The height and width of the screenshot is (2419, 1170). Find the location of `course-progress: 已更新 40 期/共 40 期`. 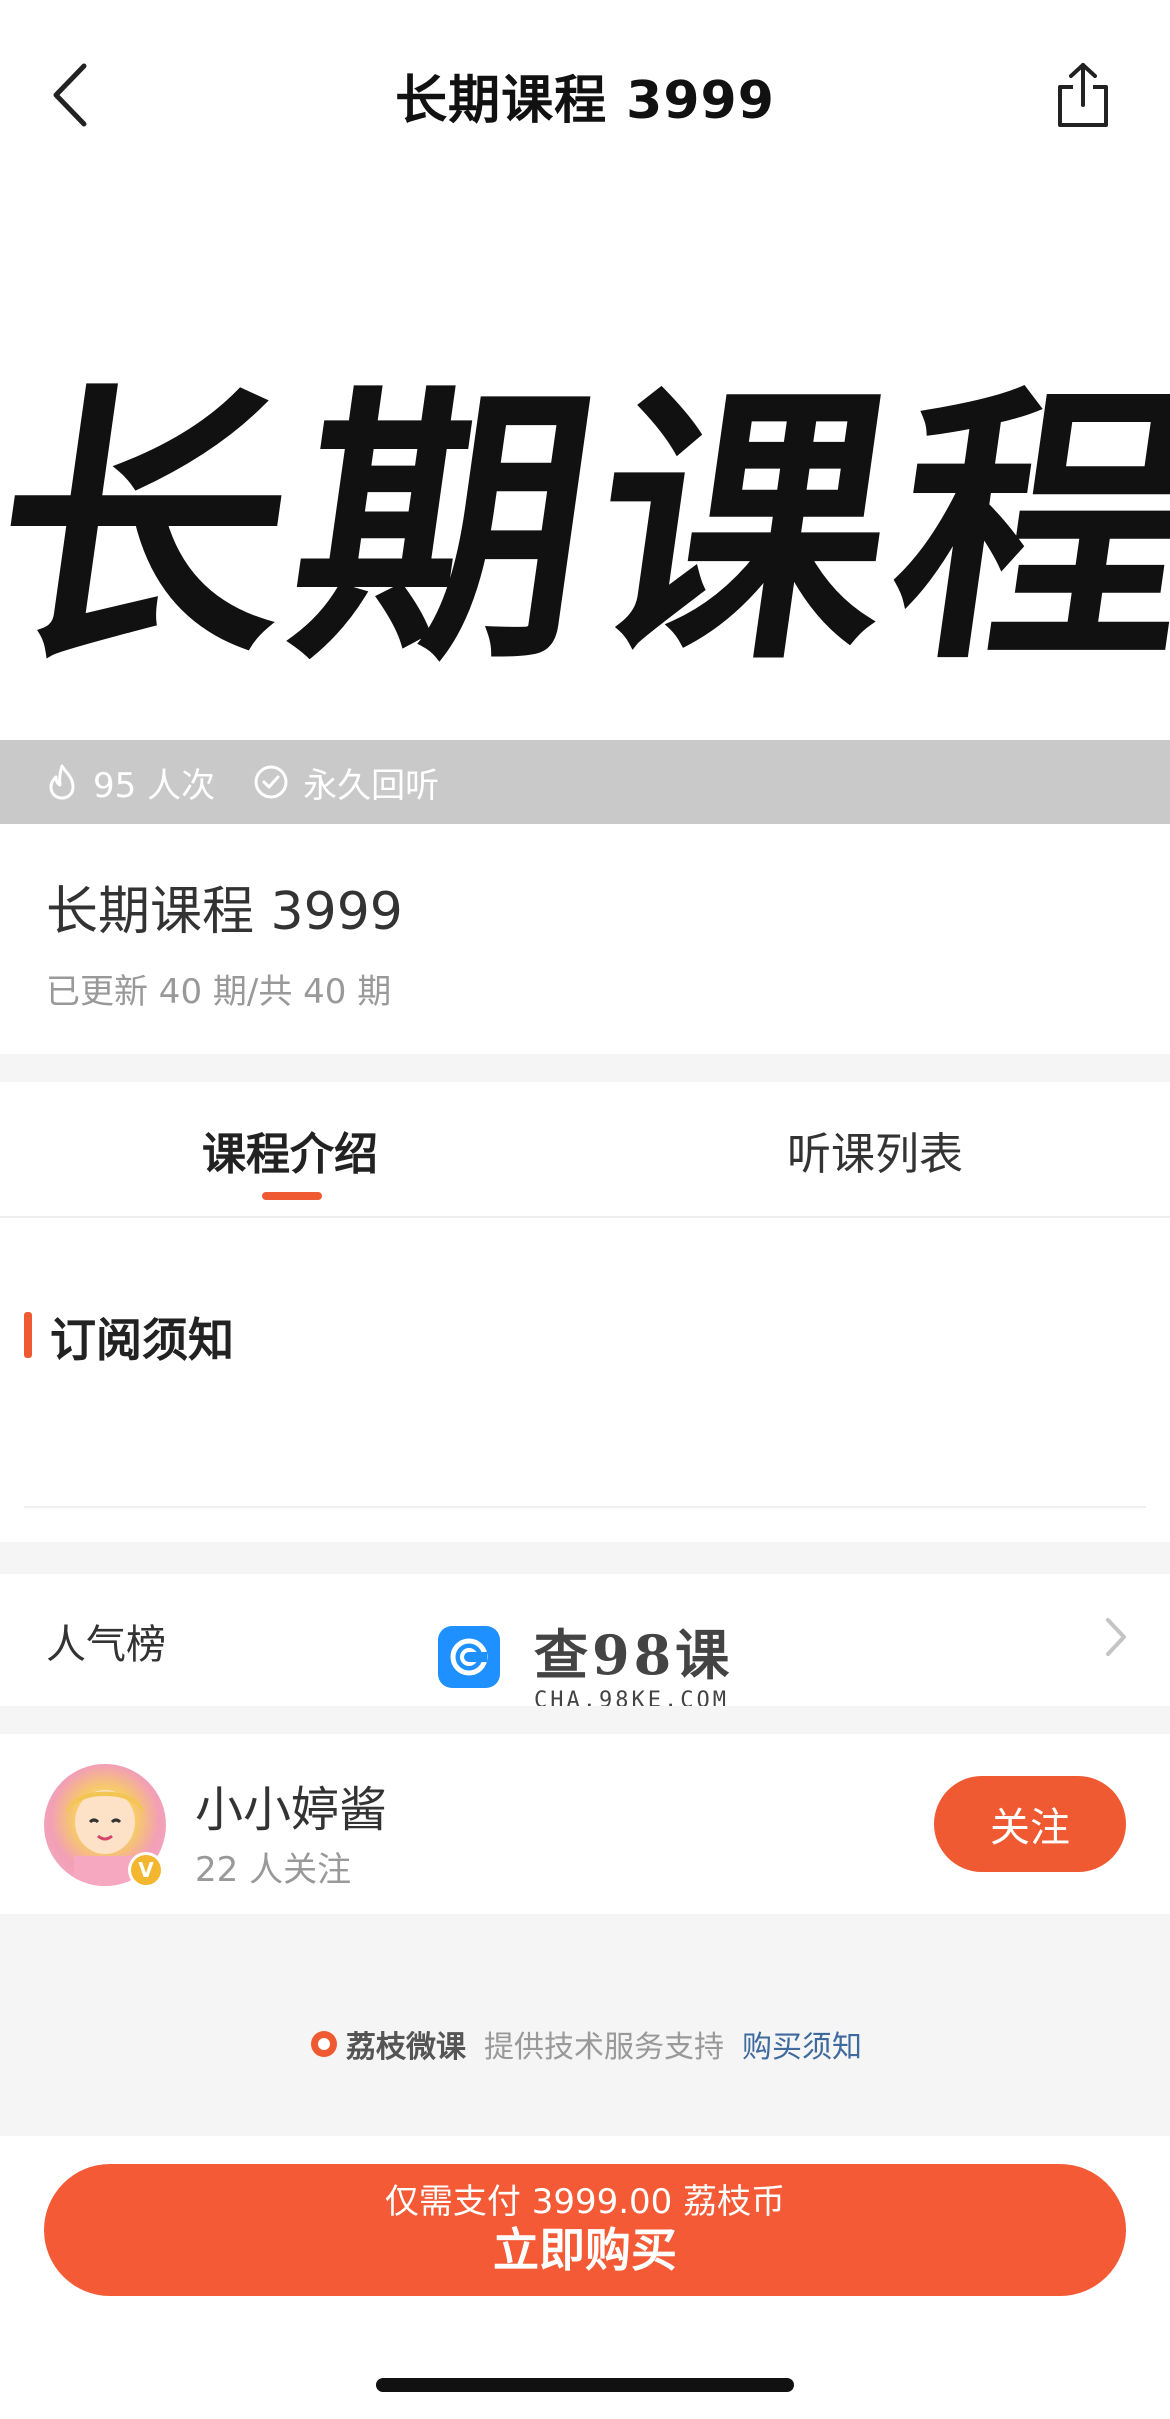

course-progress: 已更新 40 期/共 40 期 is located at coordinates (219, 992).